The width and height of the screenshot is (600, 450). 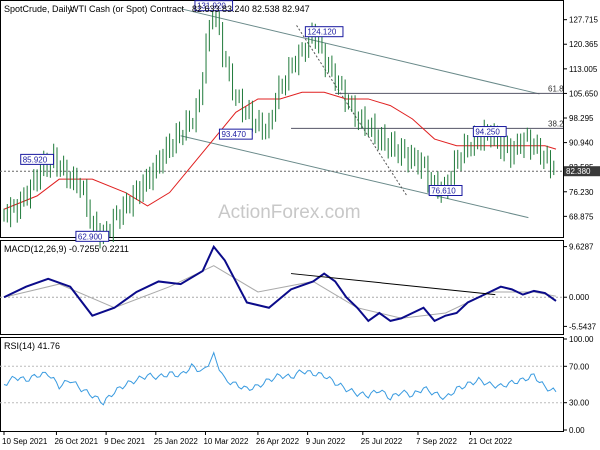 I want to click on price-label: 76.610, so click(x=443, y=191).